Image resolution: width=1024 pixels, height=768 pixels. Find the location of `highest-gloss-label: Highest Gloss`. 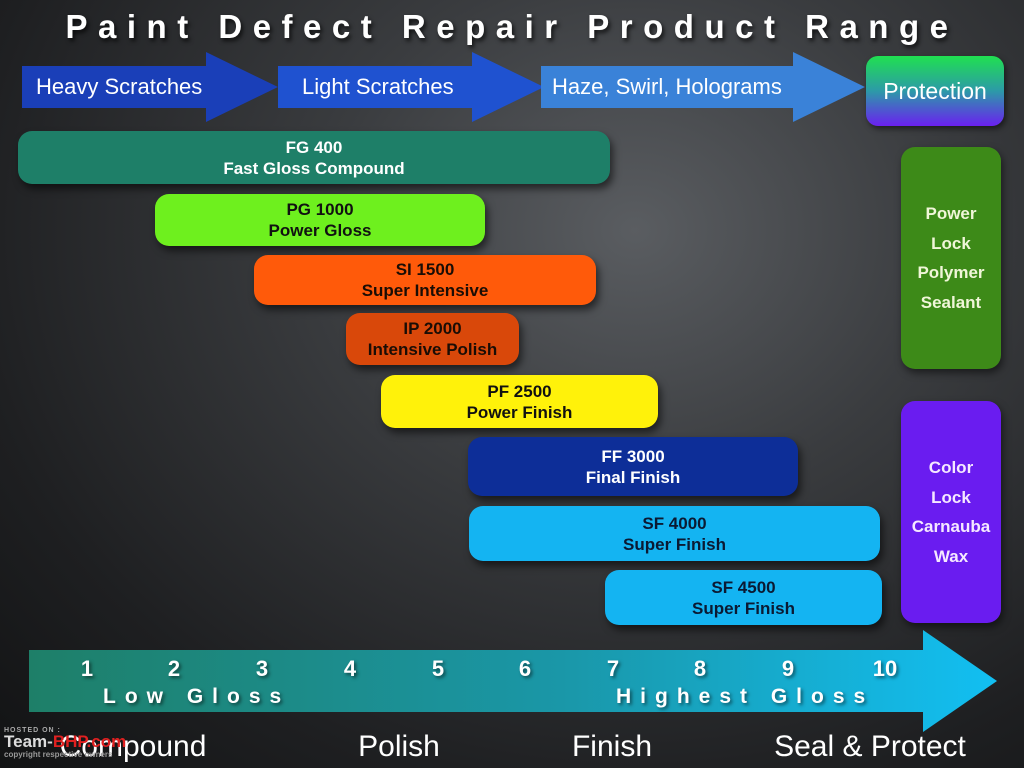

highest-gloss-label: Highest Gloss is located at coordinates (745, 696).